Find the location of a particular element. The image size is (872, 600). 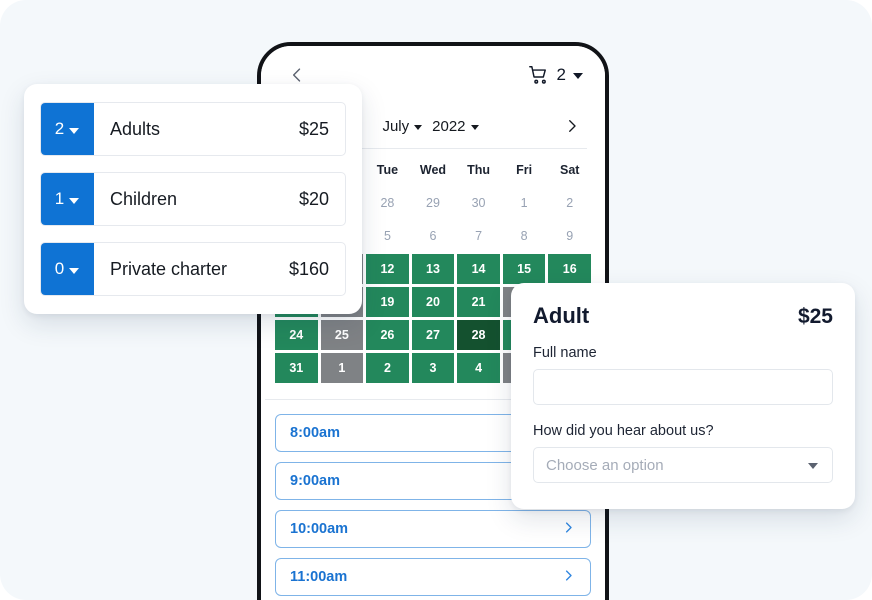

calendar-day-cell: 14 is located at coordinates (478, 269).